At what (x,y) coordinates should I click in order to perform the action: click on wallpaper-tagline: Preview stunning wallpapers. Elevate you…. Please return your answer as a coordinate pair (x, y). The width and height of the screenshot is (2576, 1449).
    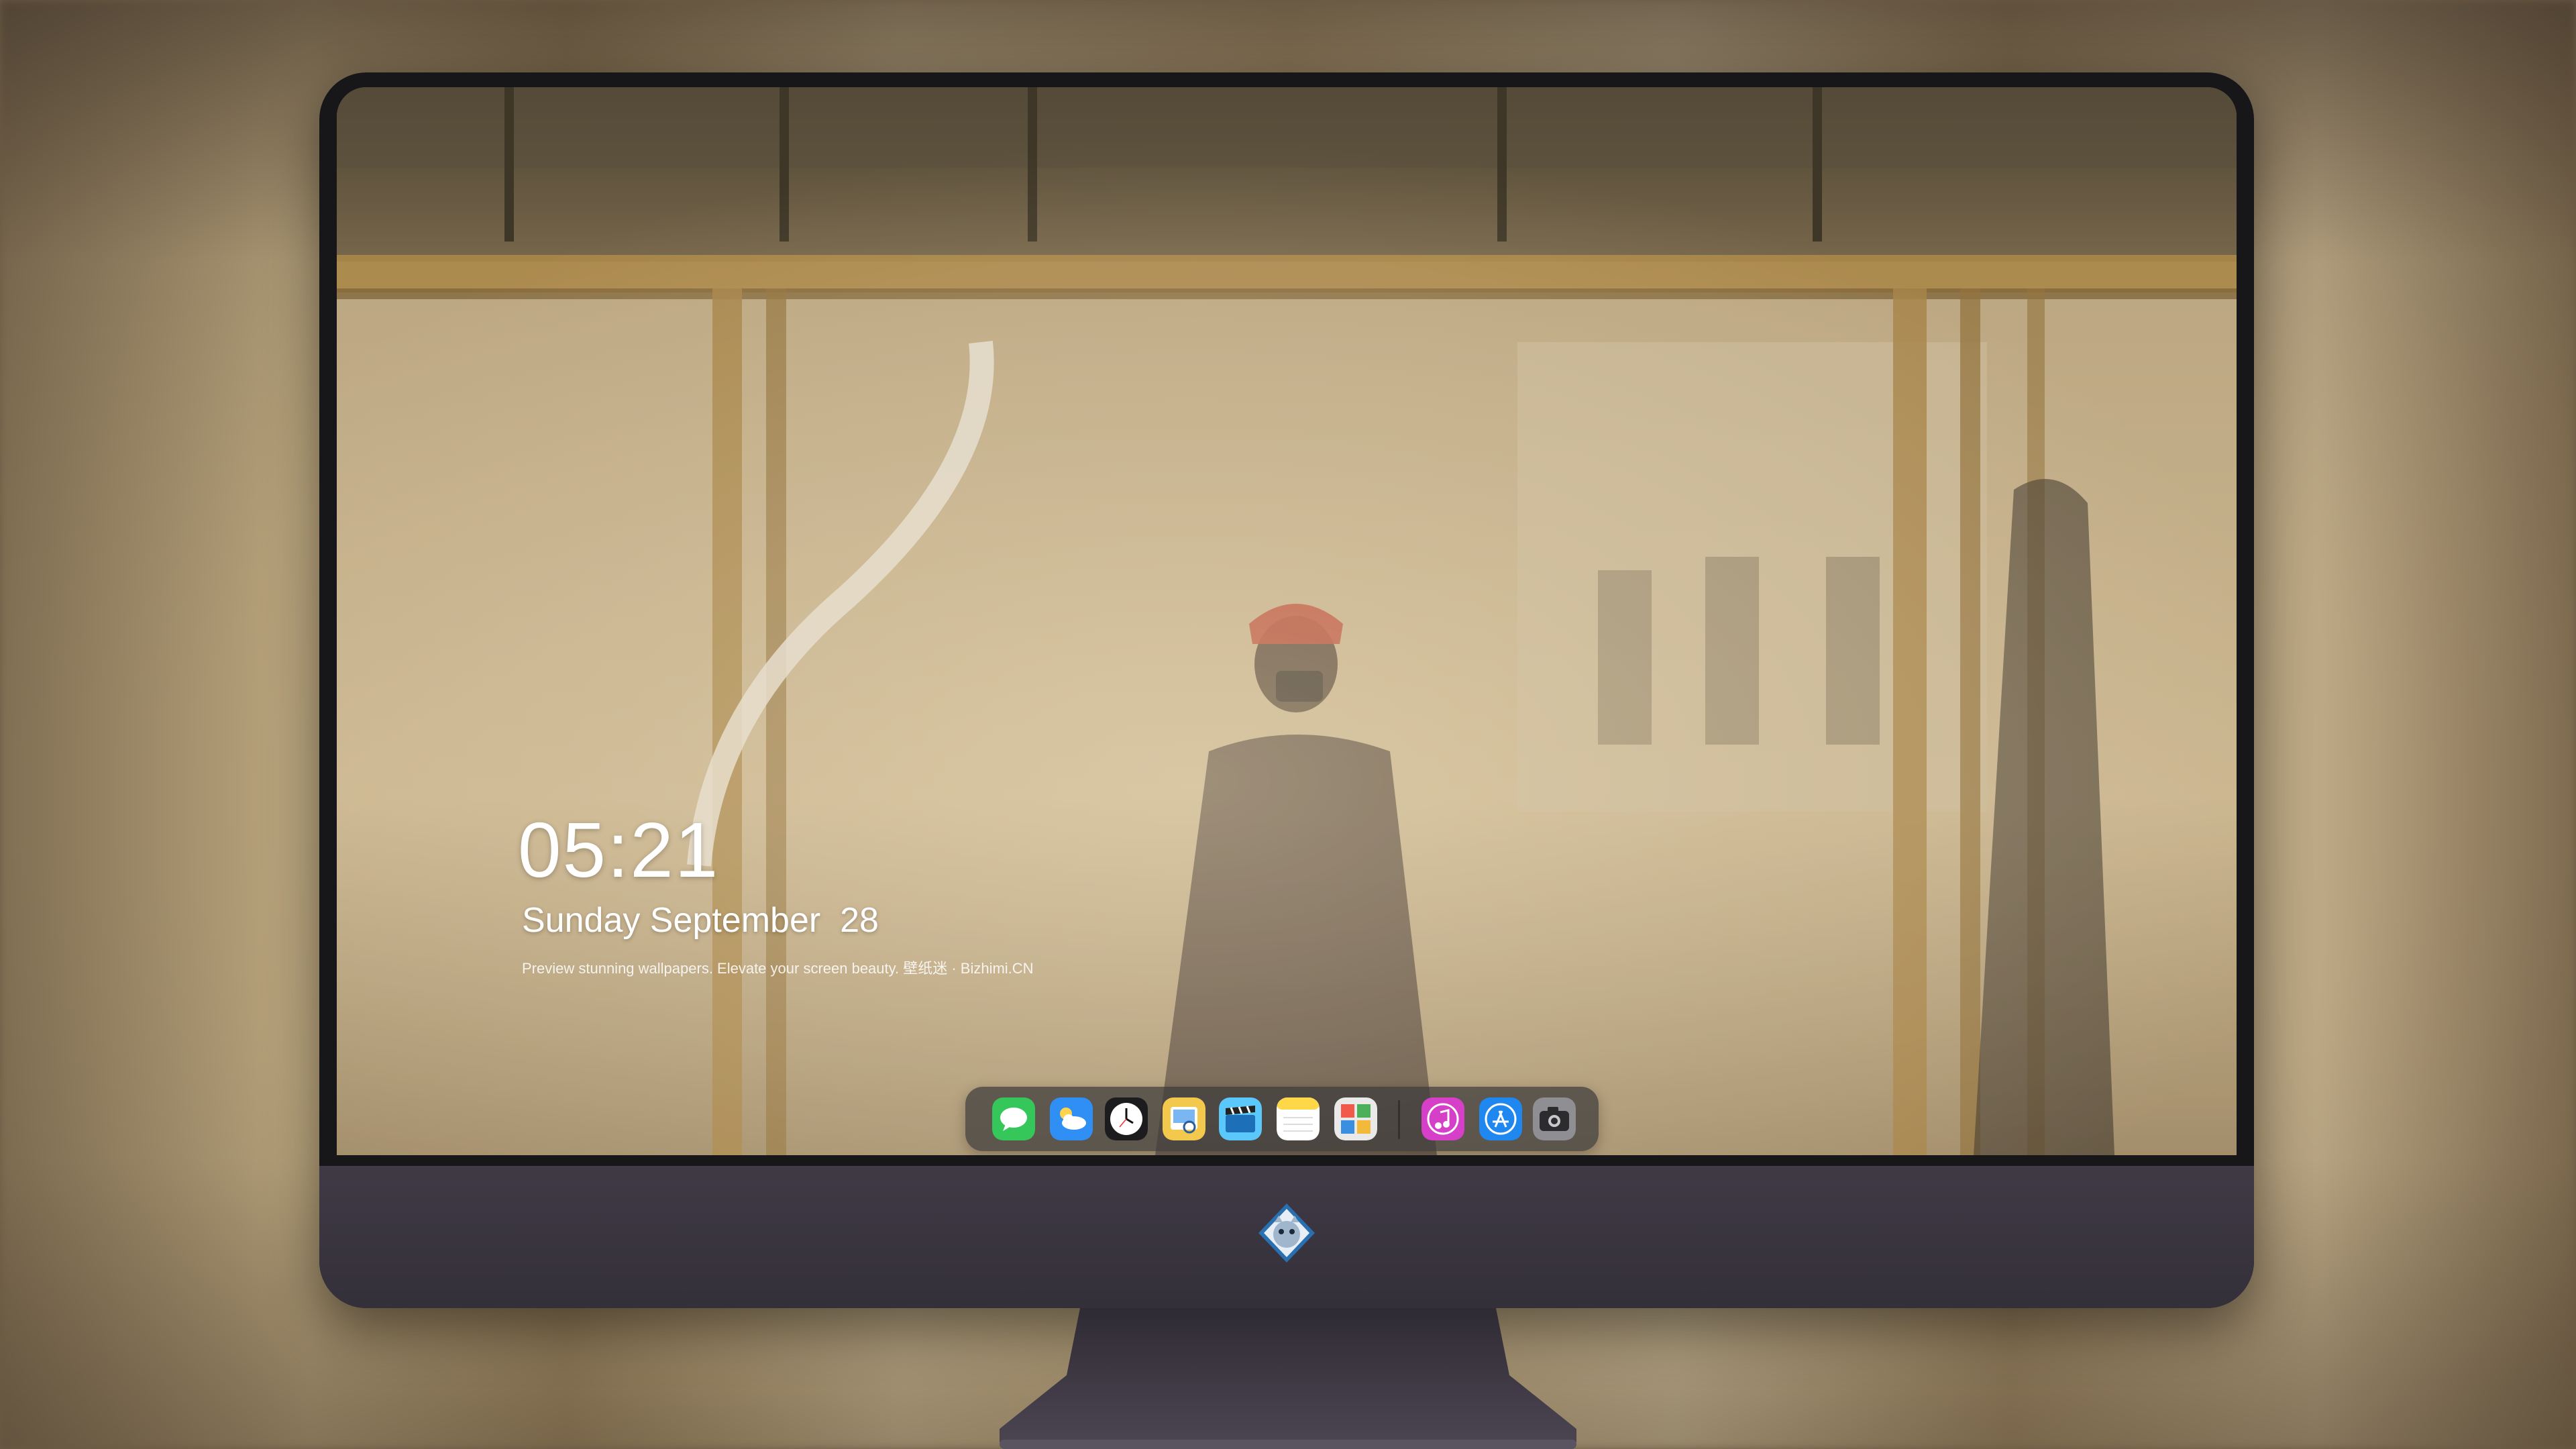
    Looking at the image, I should click on (778, 968).